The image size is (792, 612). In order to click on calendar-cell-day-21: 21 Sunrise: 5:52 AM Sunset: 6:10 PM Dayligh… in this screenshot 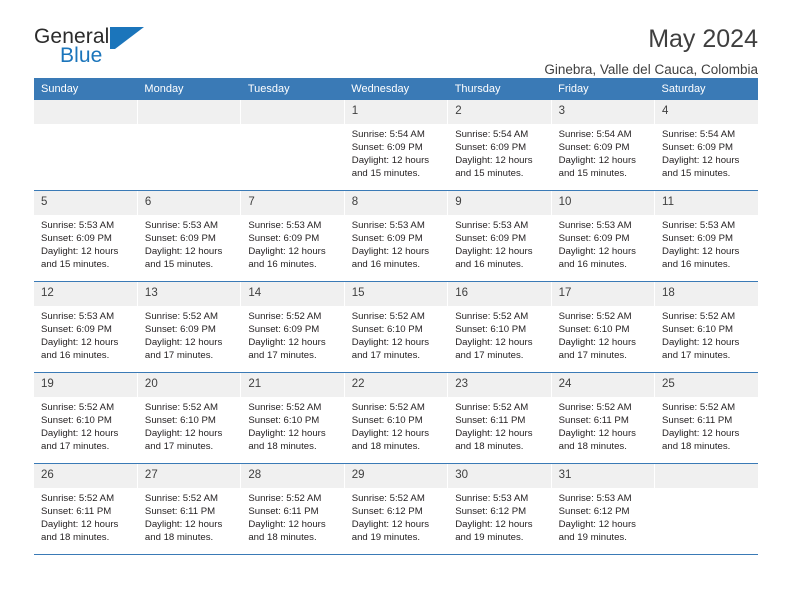, I will do `click(292, 418)`.